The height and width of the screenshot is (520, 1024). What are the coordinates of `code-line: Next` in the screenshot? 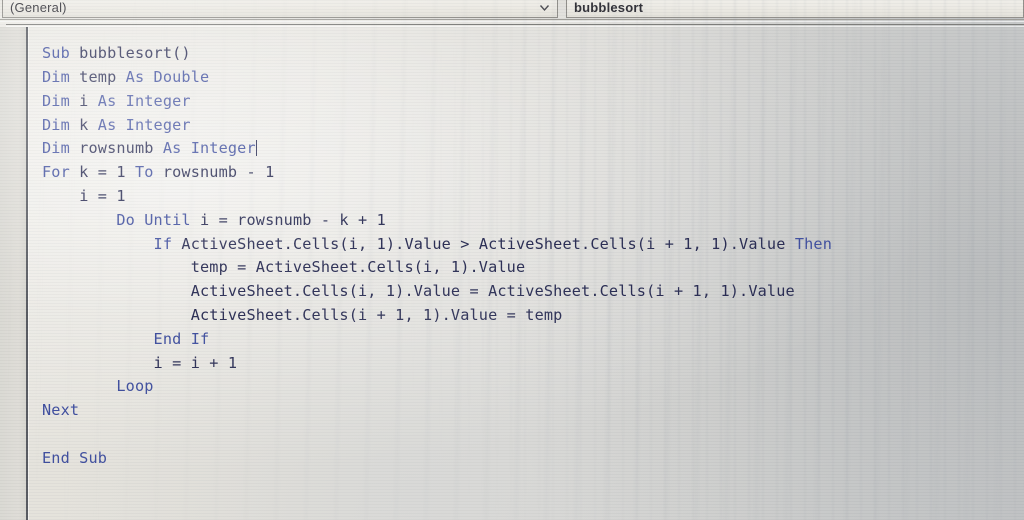 It's located at (532, 411).